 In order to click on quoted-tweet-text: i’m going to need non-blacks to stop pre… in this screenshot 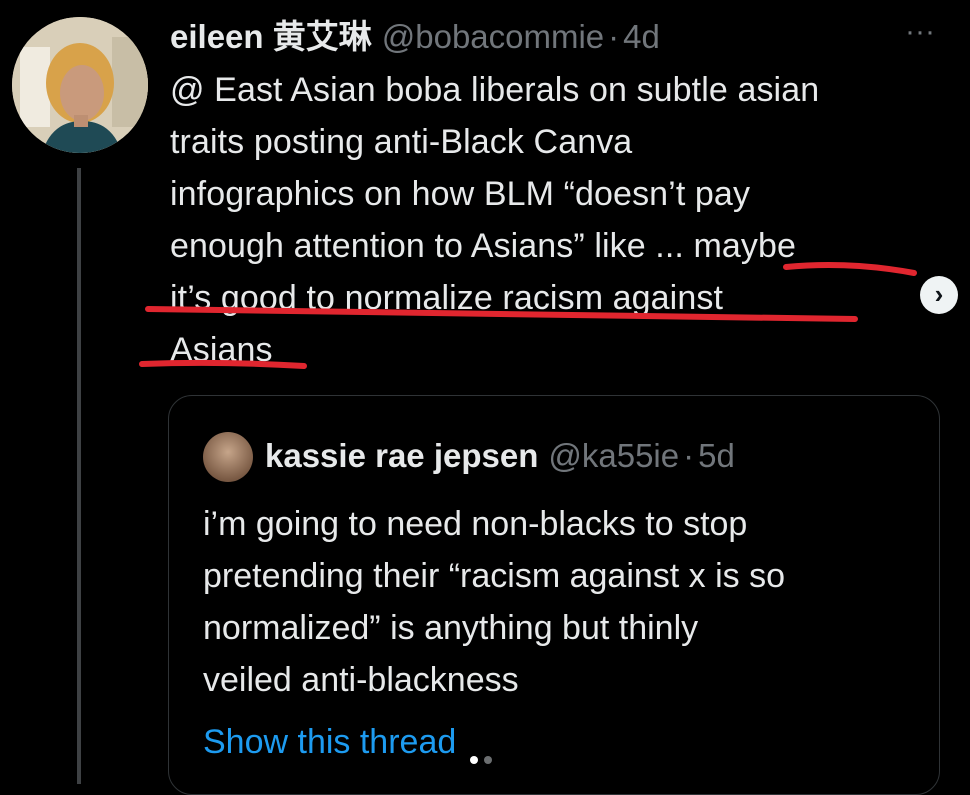, I will do `click(494, 602)`.